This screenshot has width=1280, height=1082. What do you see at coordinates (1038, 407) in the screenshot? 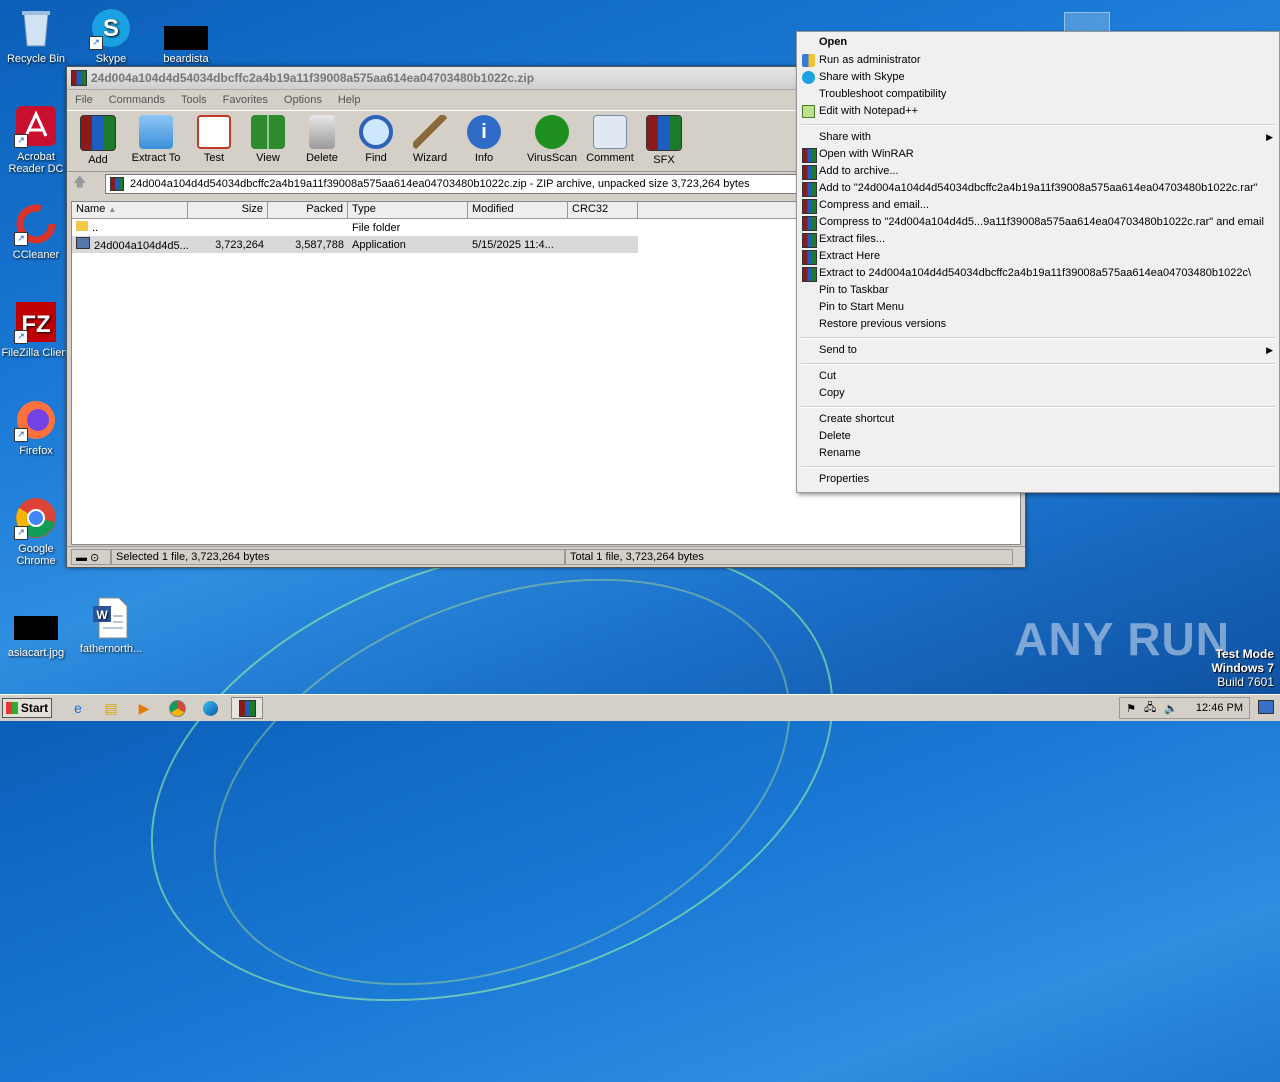
I see `menu-separator` at bounding box center [1038, 407].